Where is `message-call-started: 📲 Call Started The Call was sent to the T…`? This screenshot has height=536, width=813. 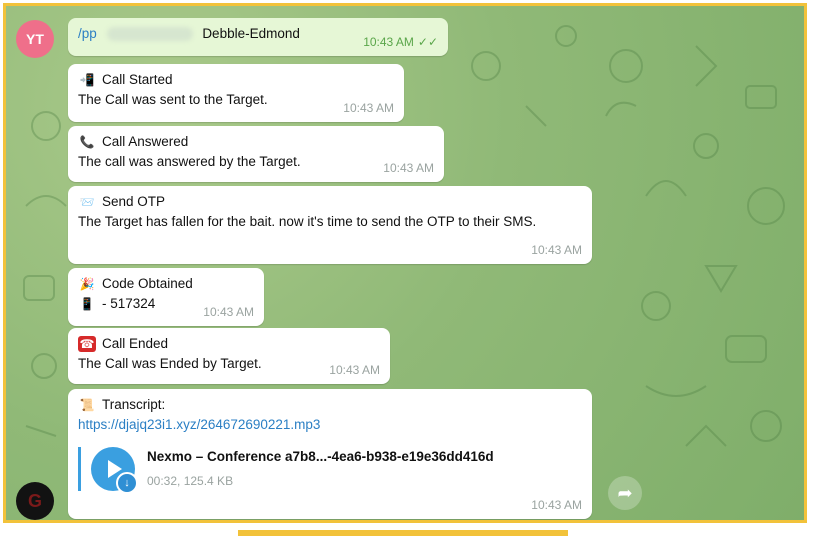 message-call-started: 📲 Call Started The Call was sent to the T… is located at coordinates (236, 93).